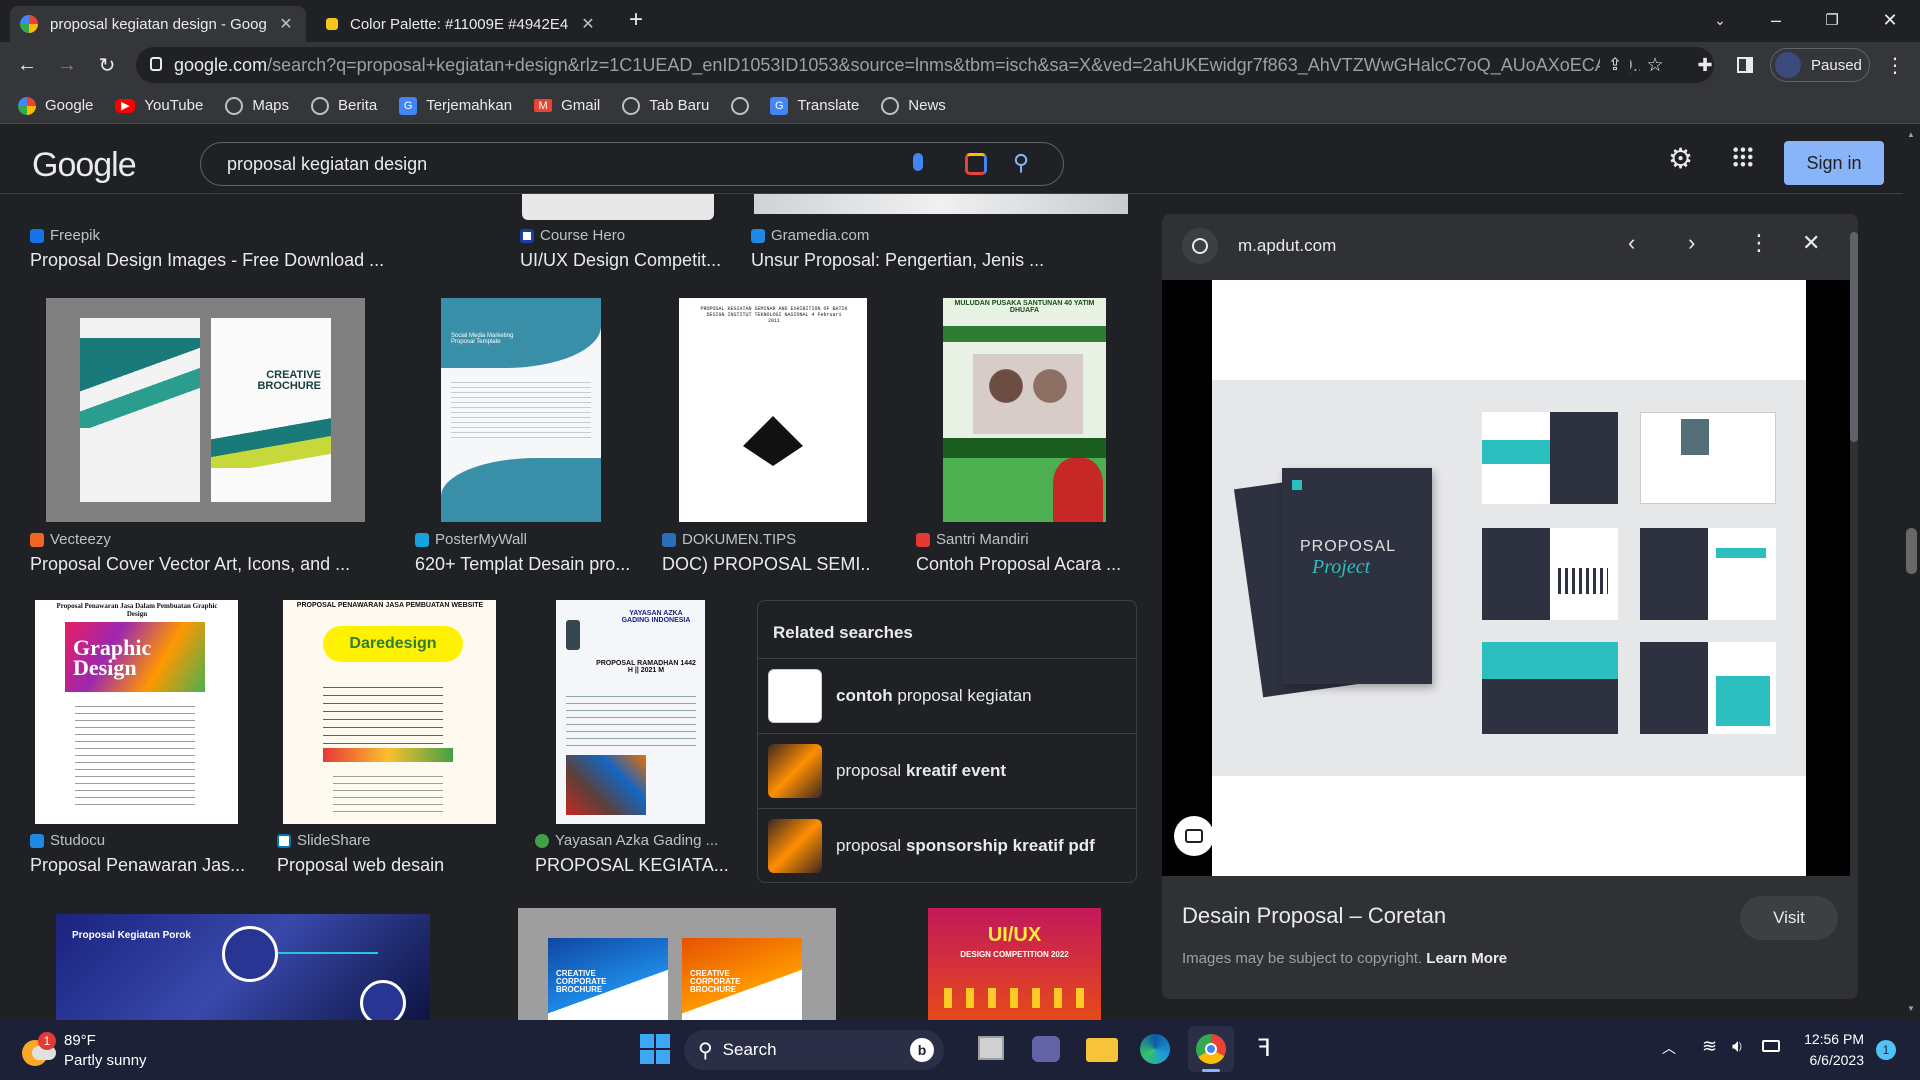 This screenshot has width=1920, height=1080. Describe the element at coordinates (1886, 1050) in the screenshot. I see `notification-badge: 1` at that location.